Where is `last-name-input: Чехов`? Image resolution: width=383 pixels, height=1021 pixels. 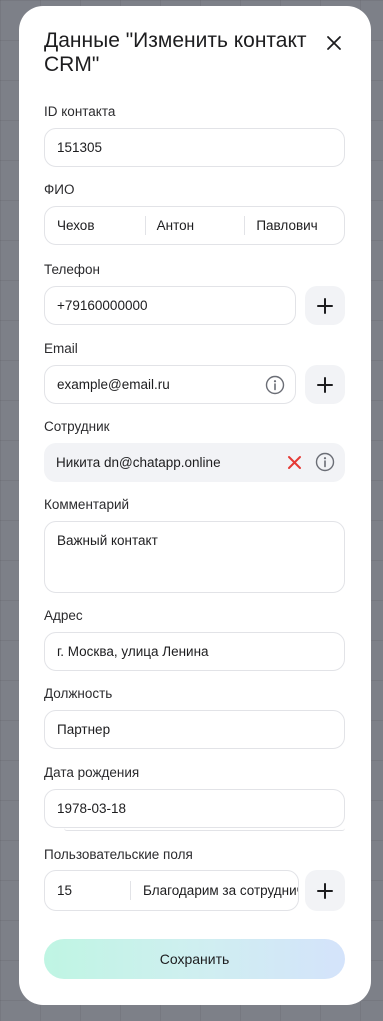
last-name-input: Чехов is located at coordinates (95, 225).